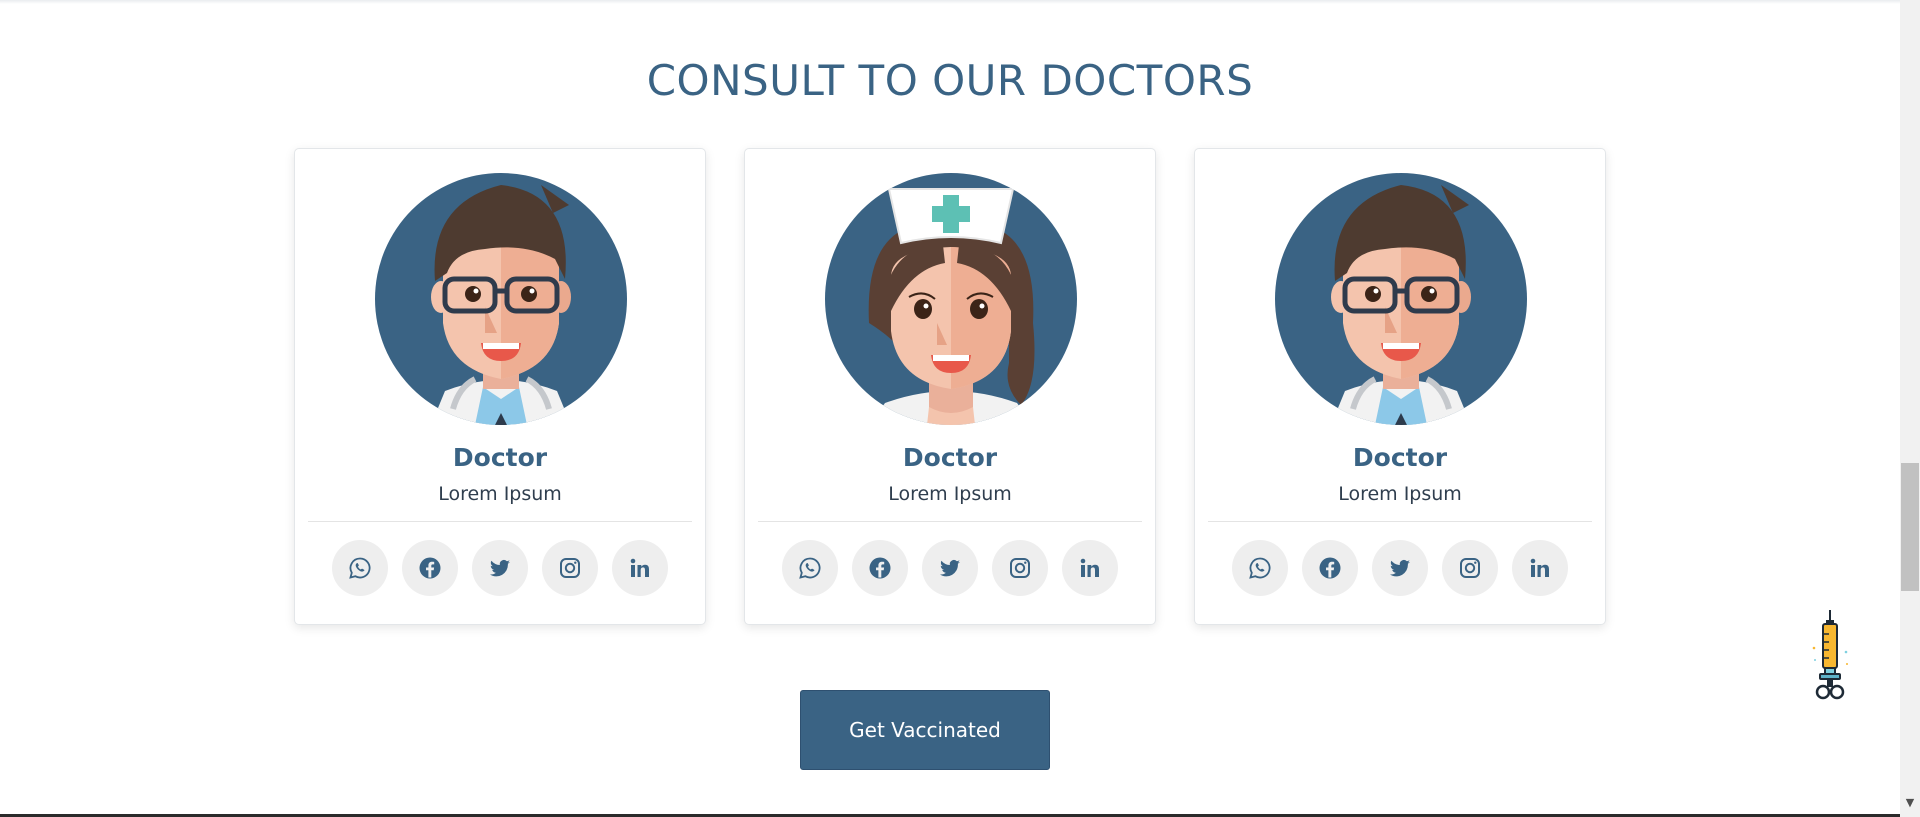 The width and height of the screenshot is (1920, 817). I want to click on get-vaccinated-button: Get Vaccinated, so click(925, 730).